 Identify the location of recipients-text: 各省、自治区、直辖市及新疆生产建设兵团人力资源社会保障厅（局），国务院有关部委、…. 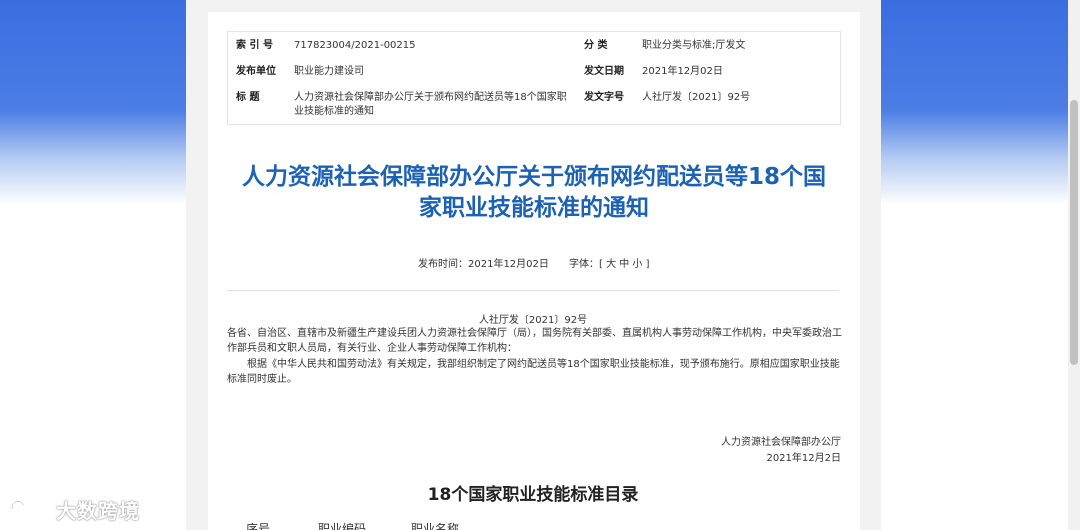
(534, 341).